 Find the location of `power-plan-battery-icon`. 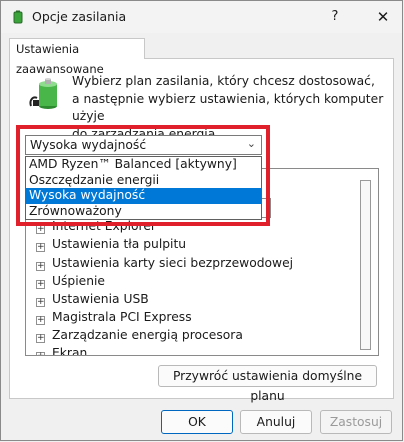

power-plan-battery-icon is located at coordinates (43, 93).